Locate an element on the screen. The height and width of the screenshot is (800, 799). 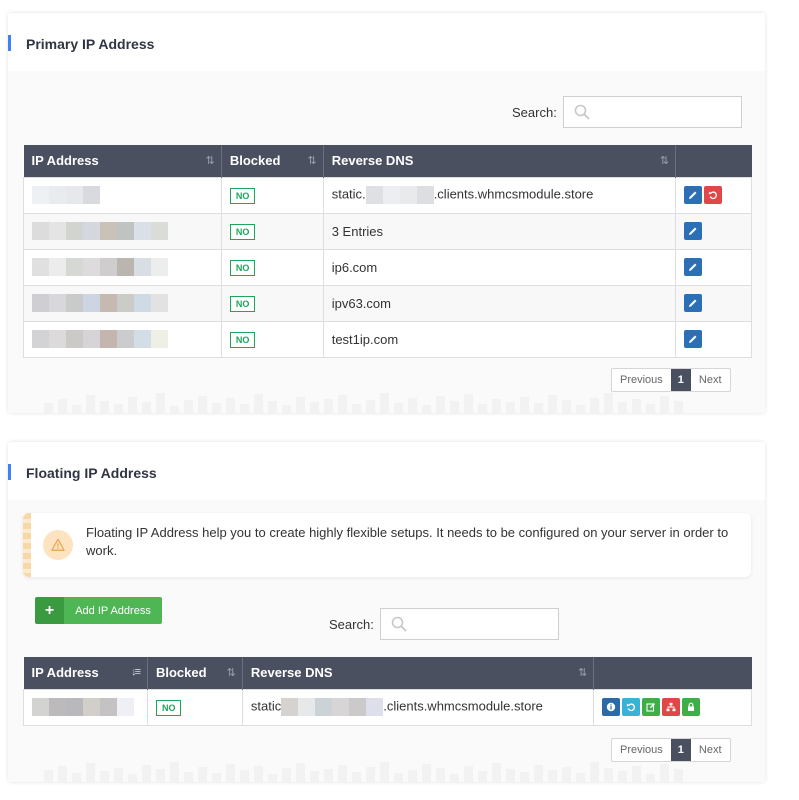
sitemap-icon is located at coordinates (671, 707).